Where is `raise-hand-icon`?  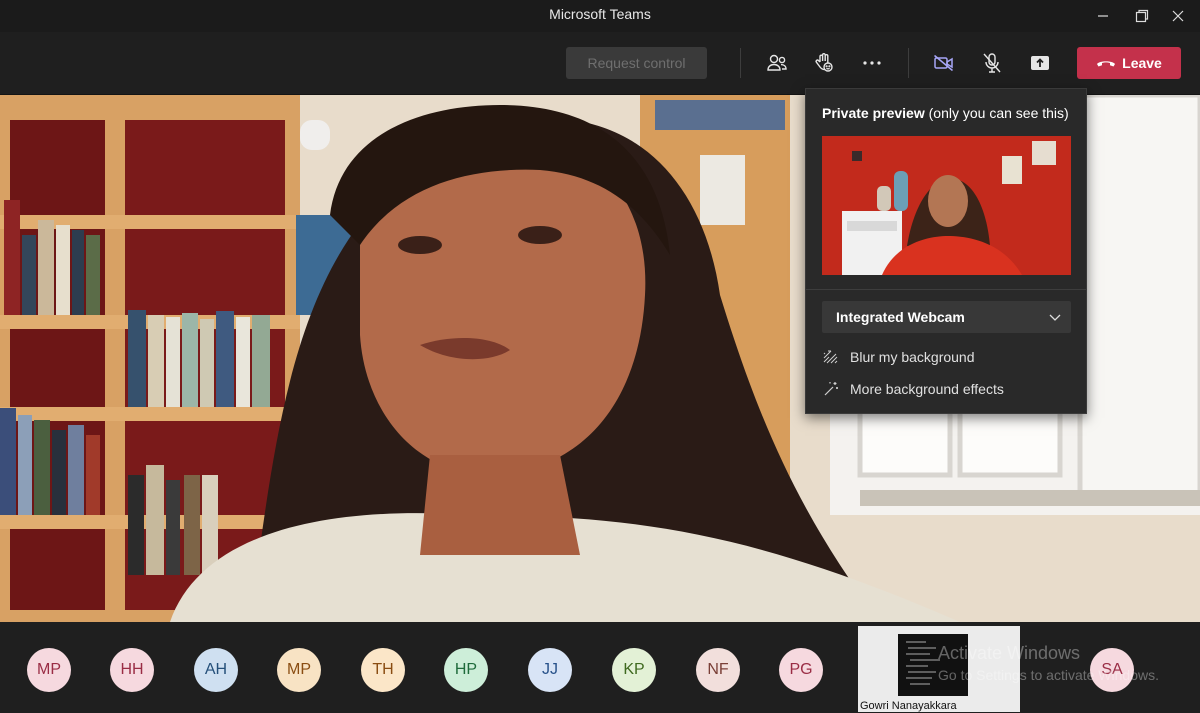
raise-hand-icon is located at coordinates (824, 62).